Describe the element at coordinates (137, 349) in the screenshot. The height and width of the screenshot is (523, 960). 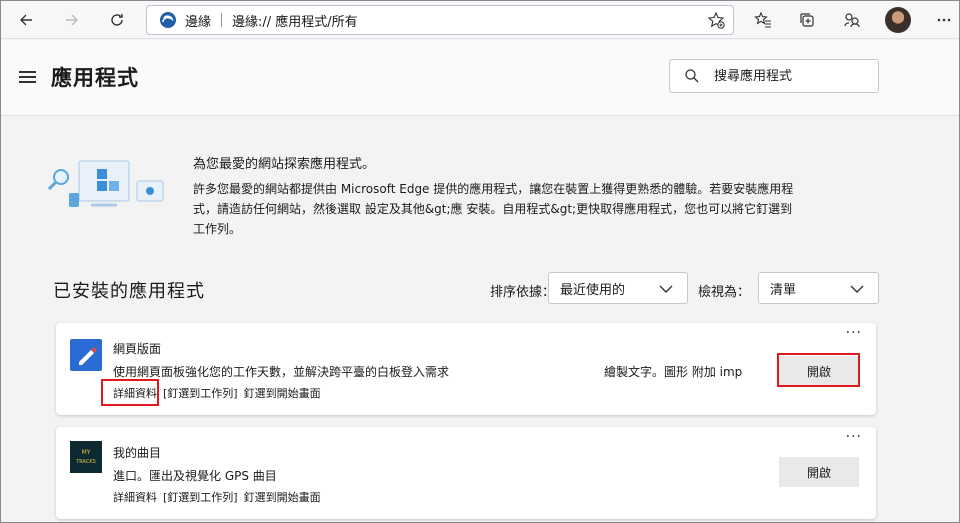
I see `app-name: 網頁版面` at that location.